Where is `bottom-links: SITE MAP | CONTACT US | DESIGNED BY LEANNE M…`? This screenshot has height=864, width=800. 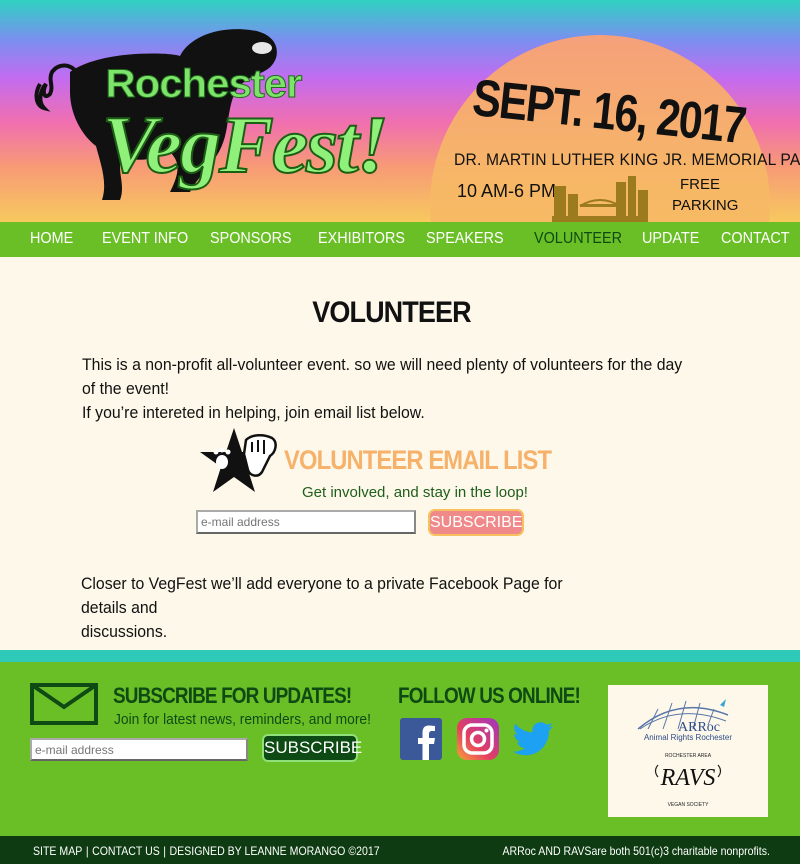
bottom-links: SITE MAP | CONTACT US | DESIGNED BY LEANNE M… is located at coordinates (206, 851).